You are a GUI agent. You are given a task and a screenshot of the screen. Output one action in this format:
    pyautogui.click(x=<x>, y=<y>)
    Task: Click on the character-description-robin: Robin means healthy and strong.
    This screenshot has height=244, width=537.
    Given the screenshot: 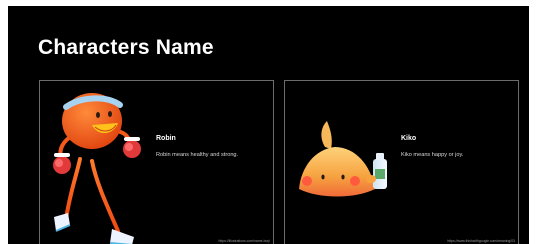 What is the action you would take?
    pyautogui.click(x=197, y=155)
    